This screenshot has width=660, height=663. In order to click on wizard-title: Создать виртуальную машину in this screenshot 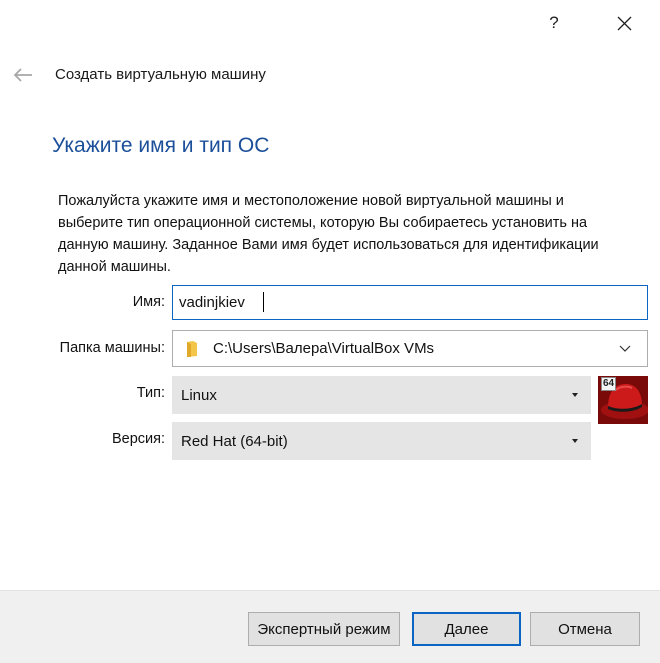, I will do `click(160, 74)`.